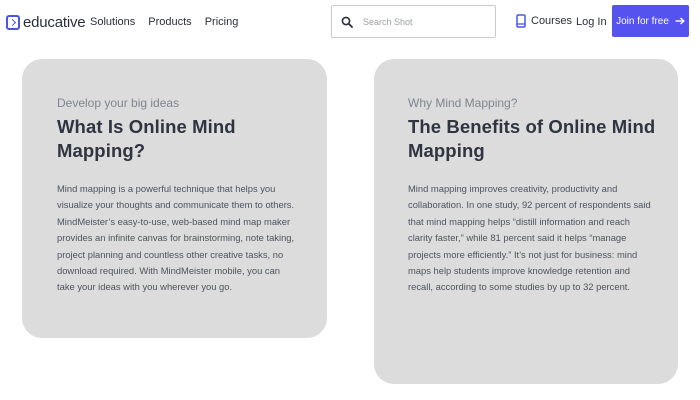 The width and height of the screenshot is (700, 400). I want to click on nav-products: Products, so click(169, 22).